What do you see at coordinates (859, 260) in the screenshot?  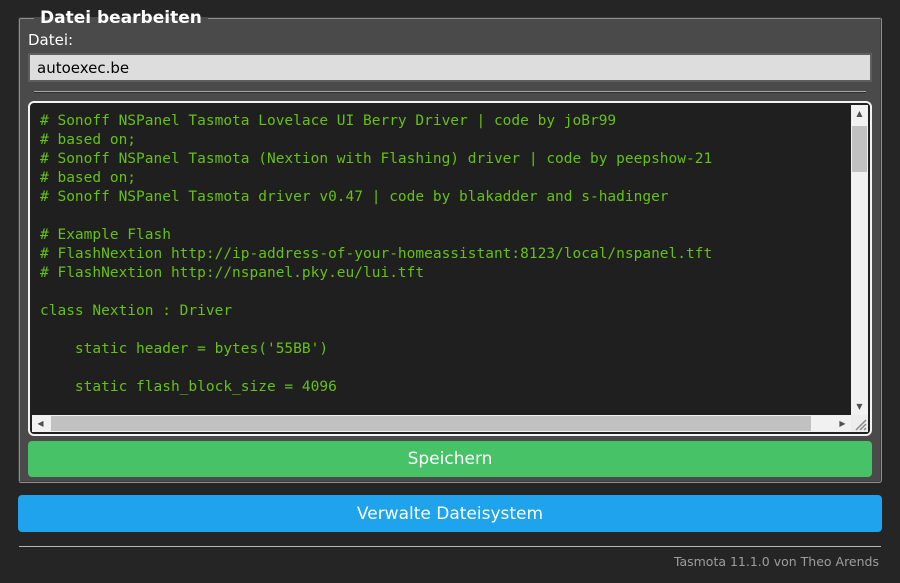 I see `vertical-scrollbar: ▲ ▼` at bounding box center [859, 260].